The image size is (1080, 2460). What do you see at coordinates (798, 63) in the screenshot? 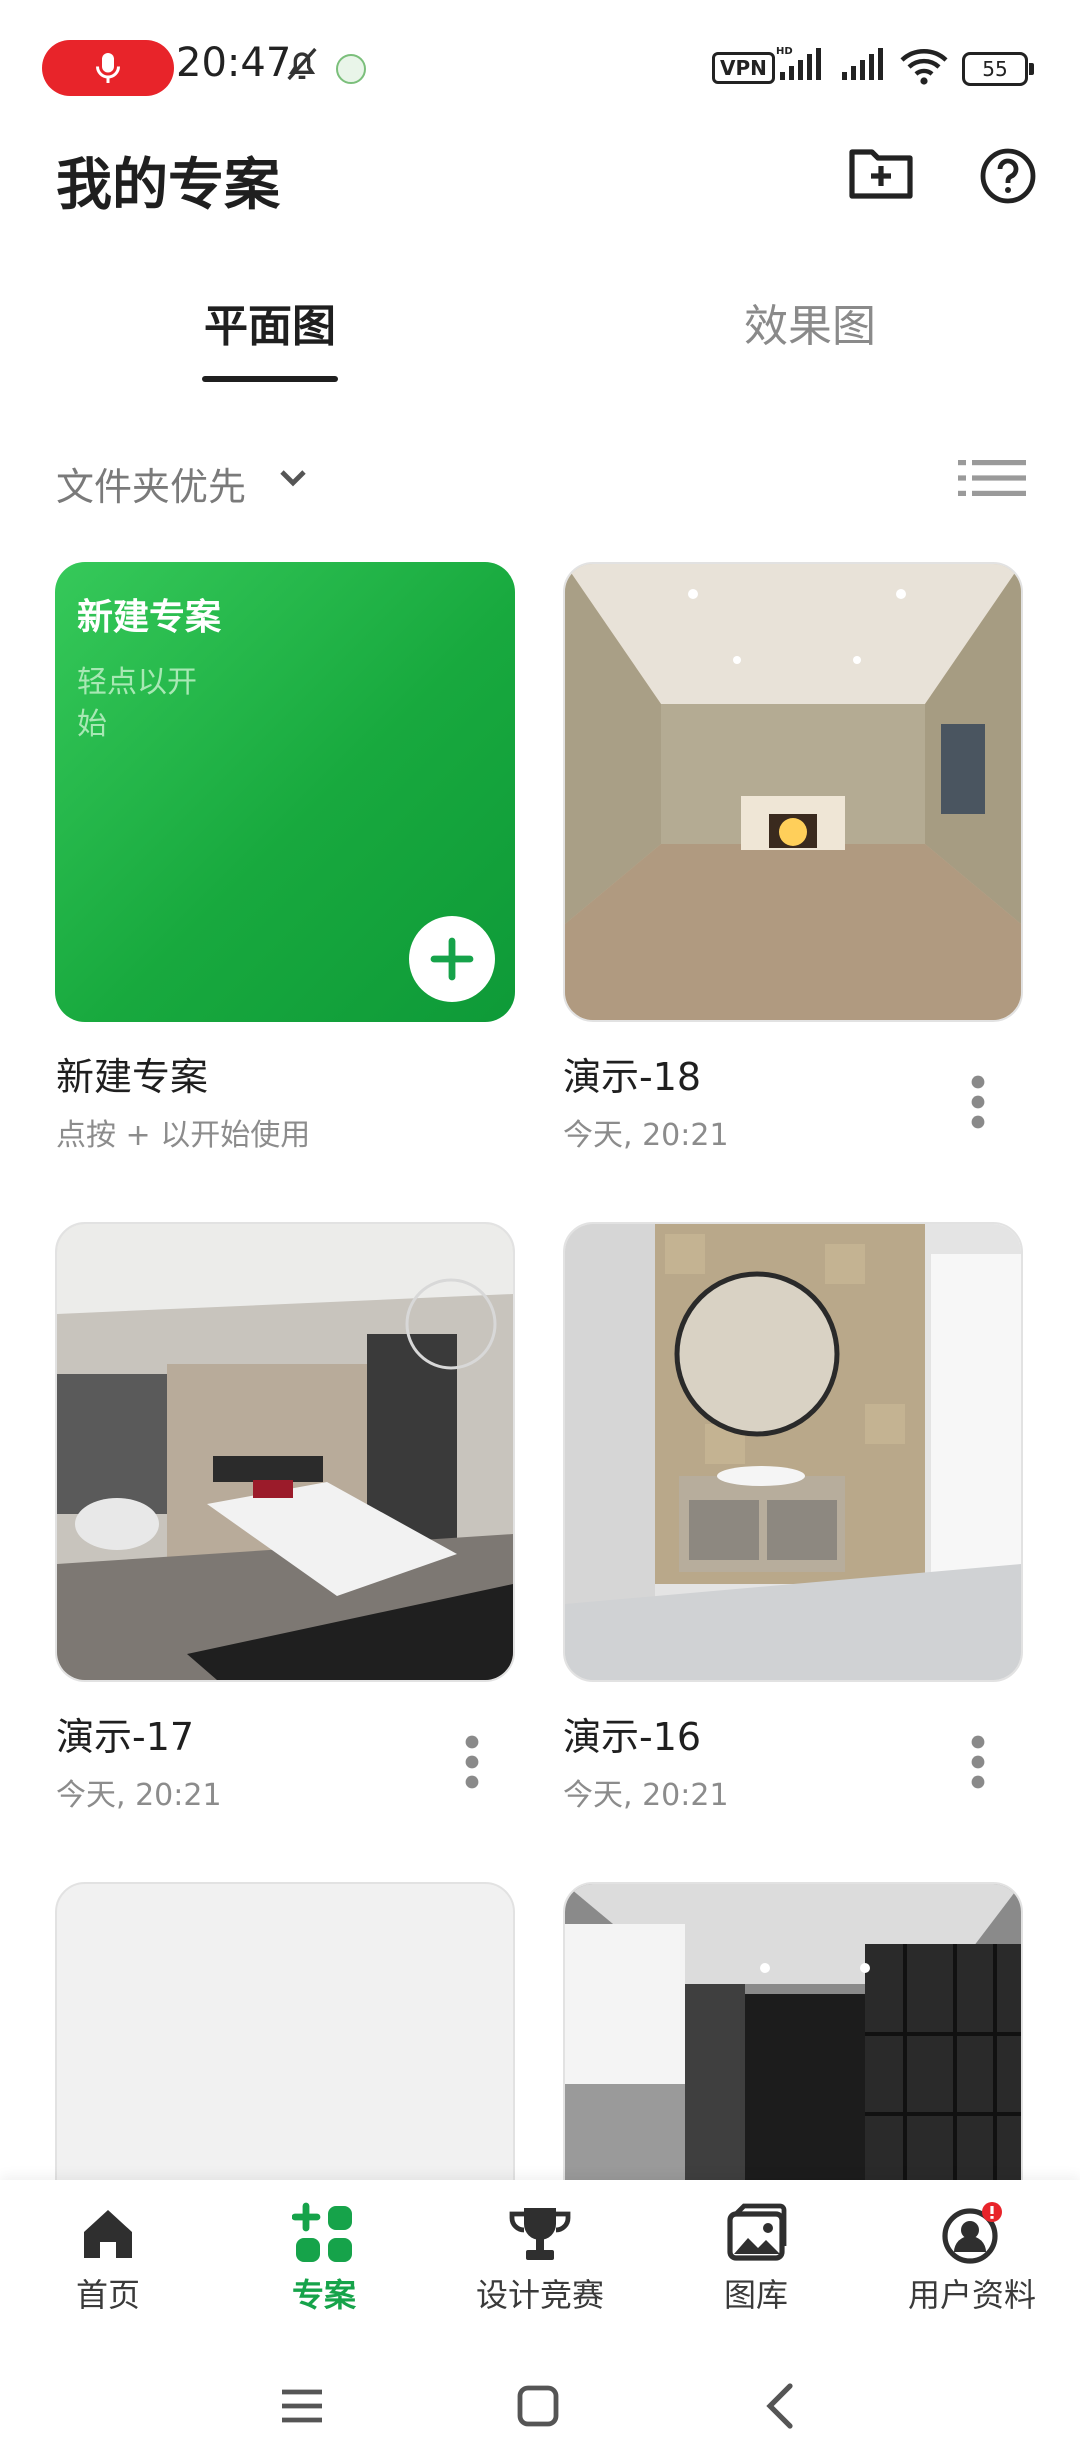
I see `signal-hd-icon: HD` at bounding box center [798, 63].